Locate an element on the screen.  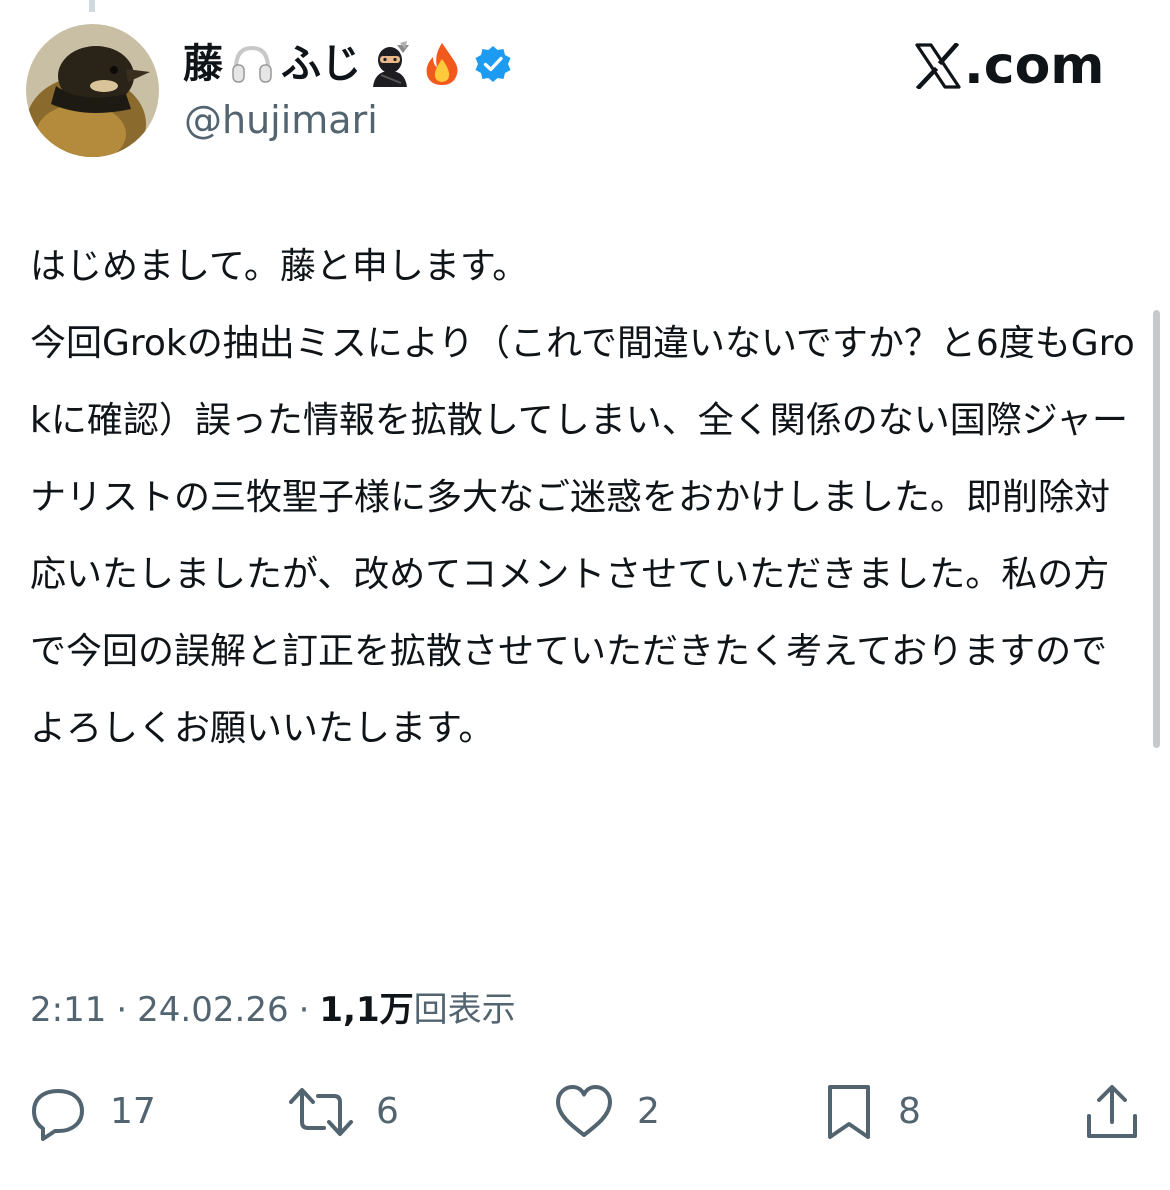
x-logo-icon is located at coordinates (938, 66).